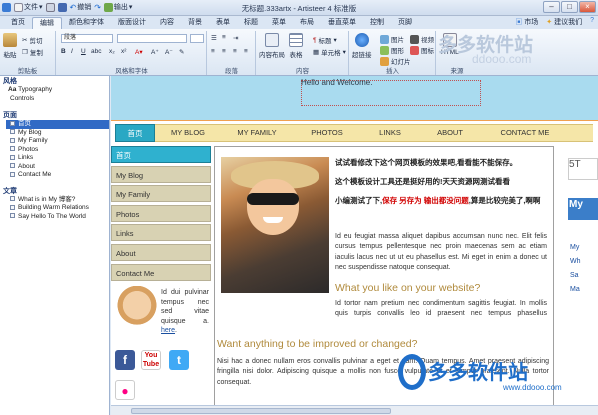 This screenshot has width=598, height=415. Describe the element at coordinates (32, 40) in the screenshot. I see `cut-button: ✂ 剪切` at that location.